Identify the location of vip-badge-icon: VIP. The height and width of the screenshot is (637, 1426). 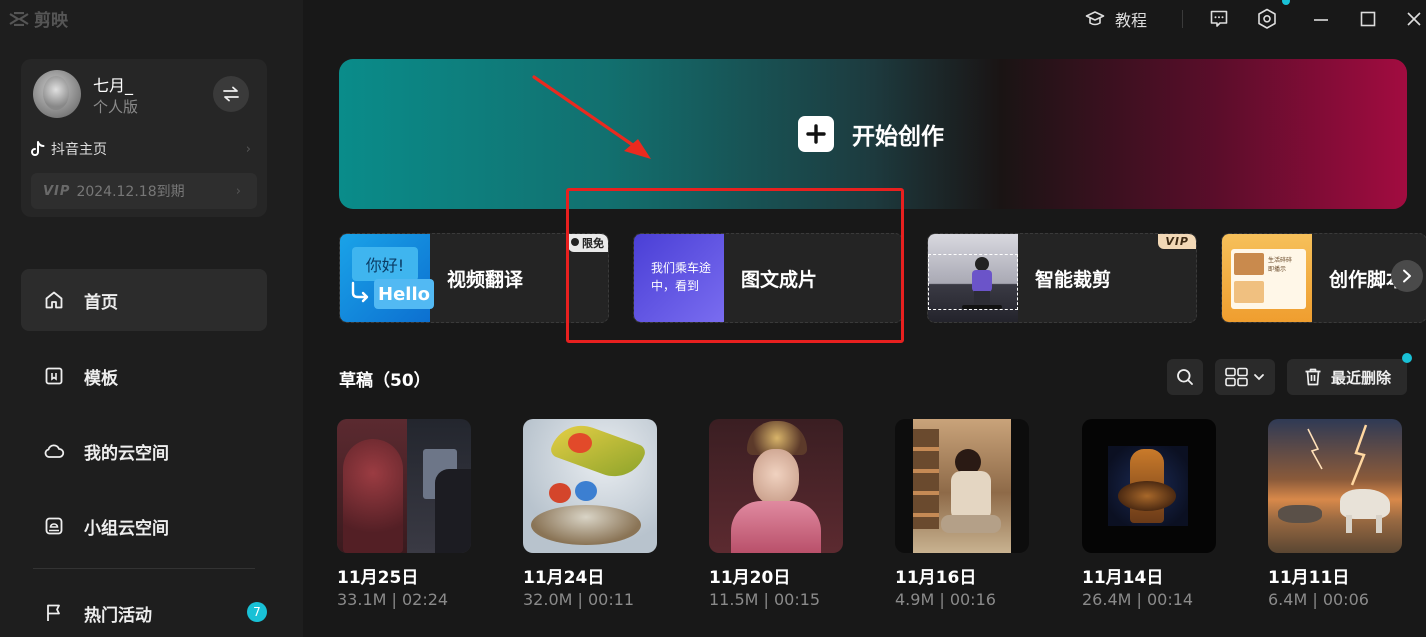
(57, 191).